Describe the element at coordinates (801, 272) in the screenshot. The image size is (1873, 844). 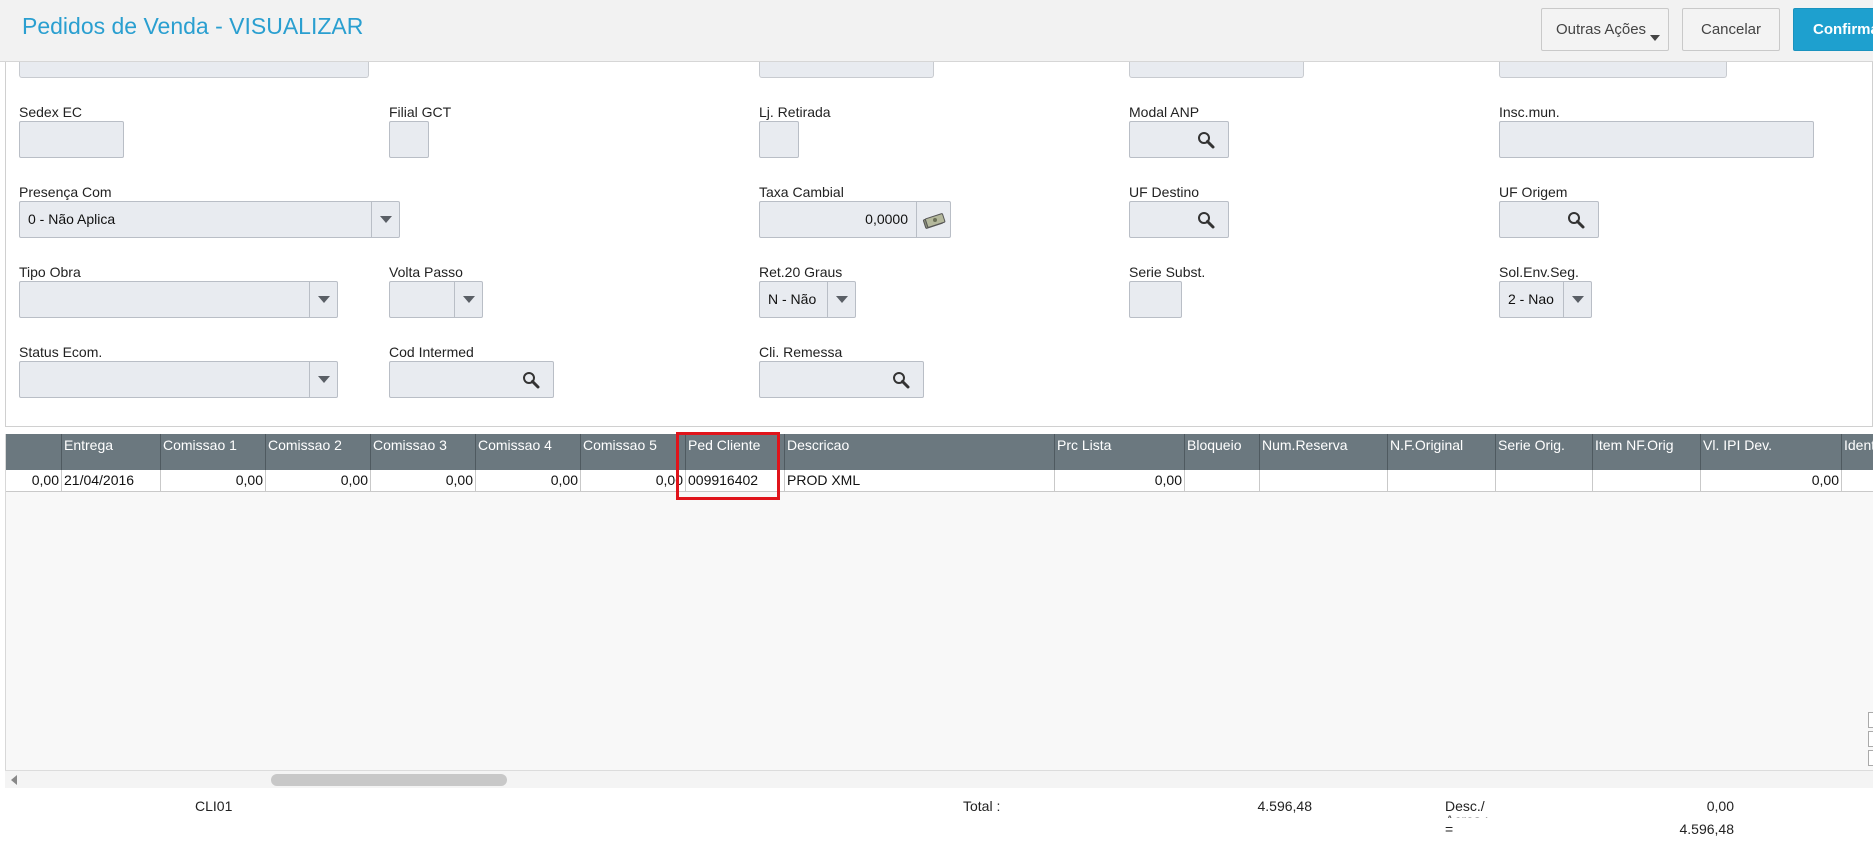
I see `ret-20-graus-label: Ret.20 Graus` at that location.